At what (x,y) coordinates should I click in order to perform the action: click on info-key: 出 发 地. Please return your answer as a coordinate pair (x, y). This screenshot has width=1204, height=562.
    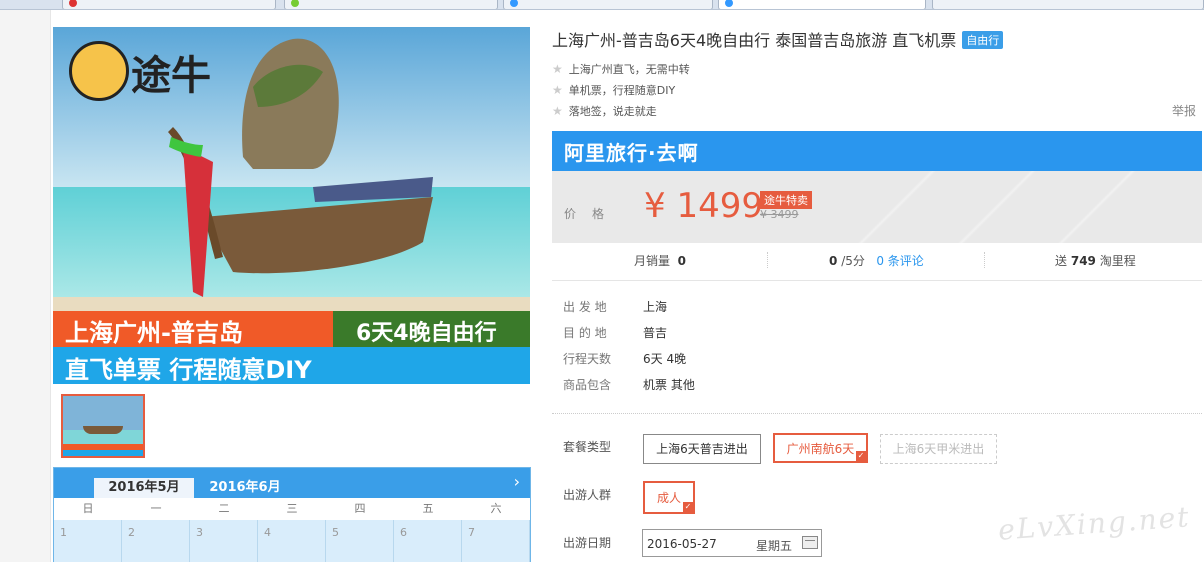
    Looking at the image, I should click on (585, 307).